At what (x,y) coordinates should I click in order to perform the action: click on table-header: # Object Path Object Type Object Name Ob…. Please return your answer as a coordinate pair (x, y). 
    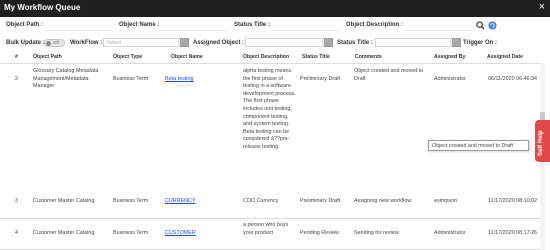
    Looking at the image, I should click on (270, 58).